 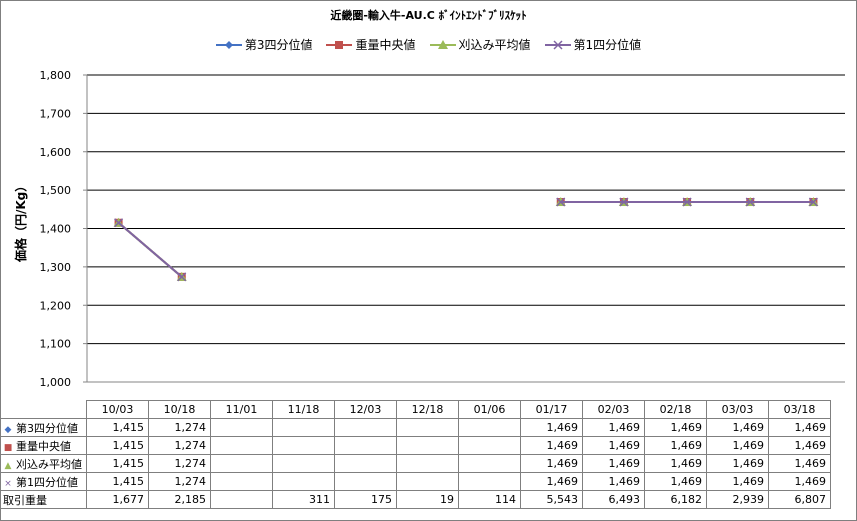 What do you see at coordinates (43, 427) in the screenshot?
I see `table-row-header: ◆ 第3四分位値` at bounding box center [43, 427].